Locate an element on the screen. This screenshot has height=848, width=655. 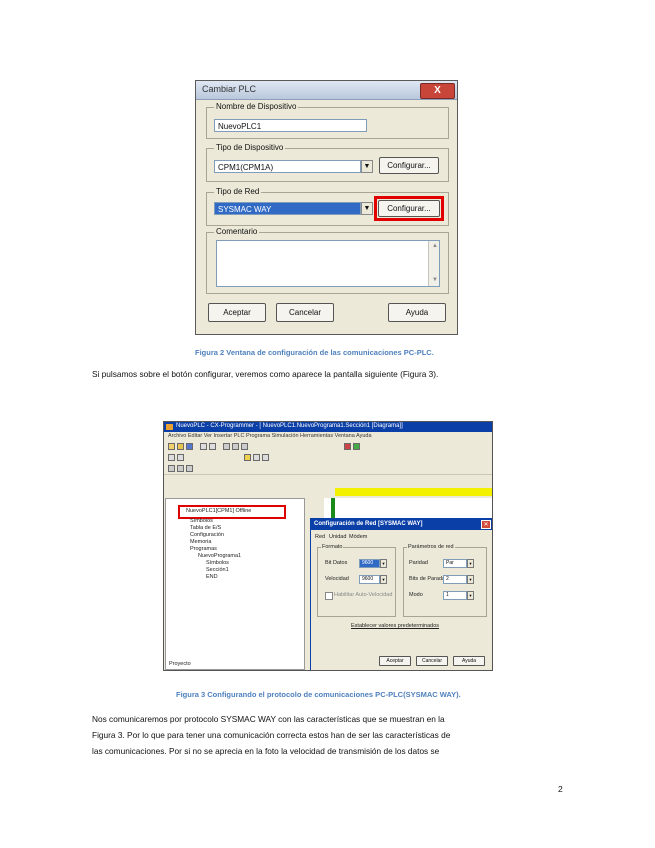
page-number: 2 is located at coordinates (560, 789).